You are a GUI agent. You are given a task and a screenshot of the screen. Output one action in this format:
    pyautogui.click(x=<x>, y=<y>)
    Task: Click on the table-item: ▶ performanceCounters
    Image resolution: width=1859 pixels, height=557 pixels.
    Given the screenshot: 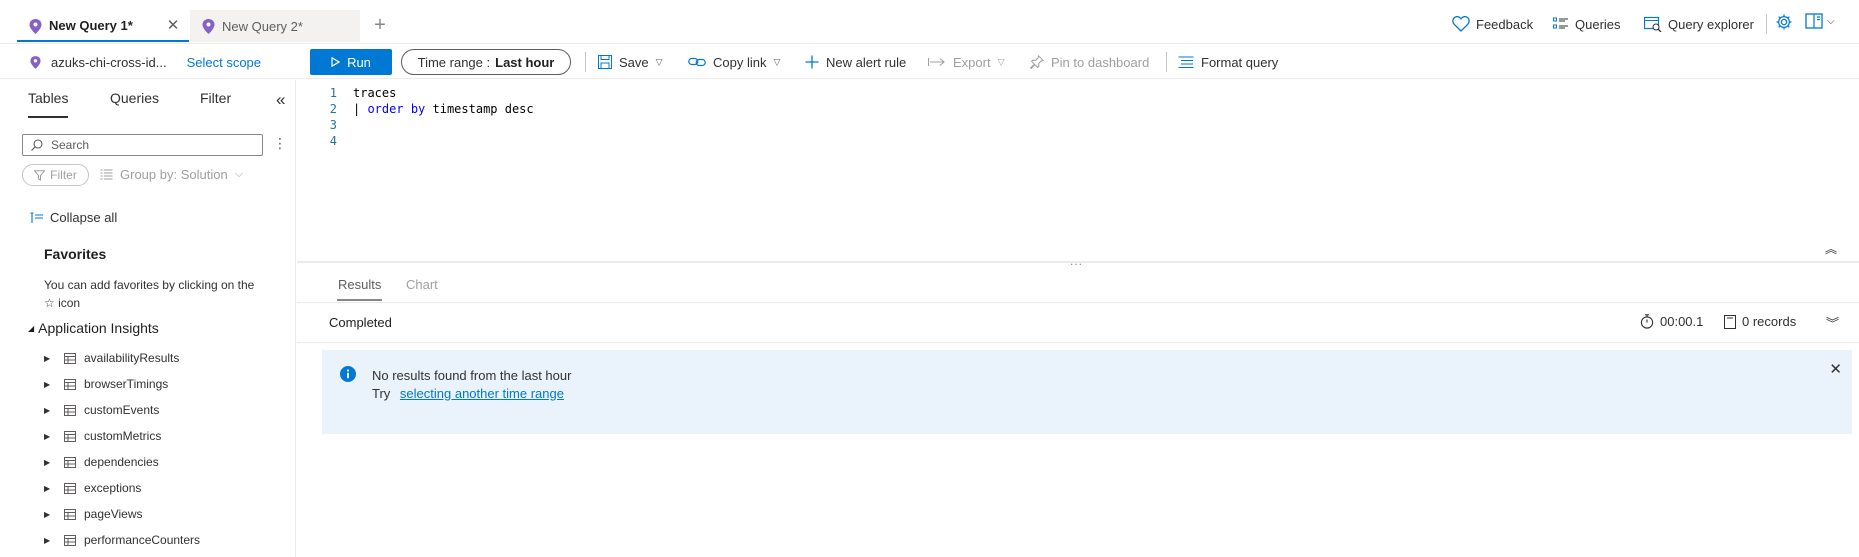 What is the action you would take?
    pyautogui.click(x=122, y=540)
    